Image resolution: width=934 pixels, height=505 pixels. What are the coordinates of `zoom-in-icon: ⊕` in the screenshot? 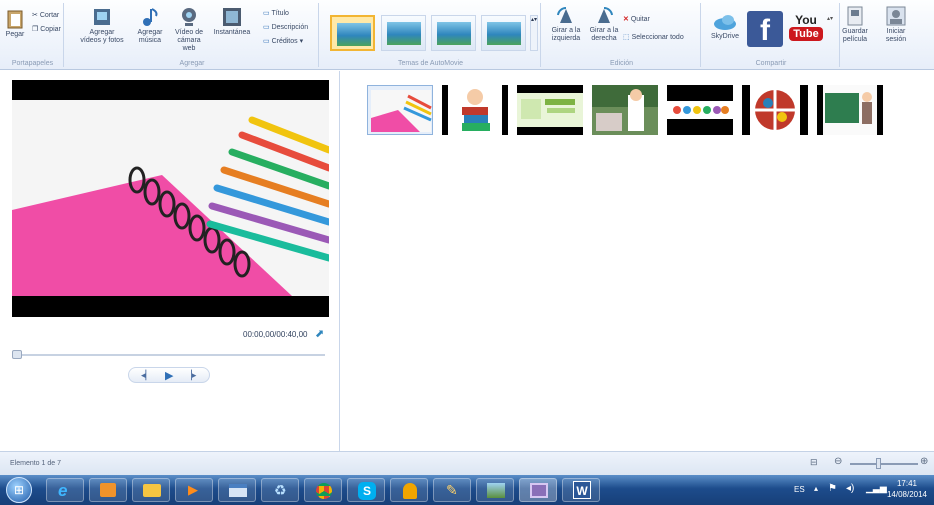 It's located at (924, 461).